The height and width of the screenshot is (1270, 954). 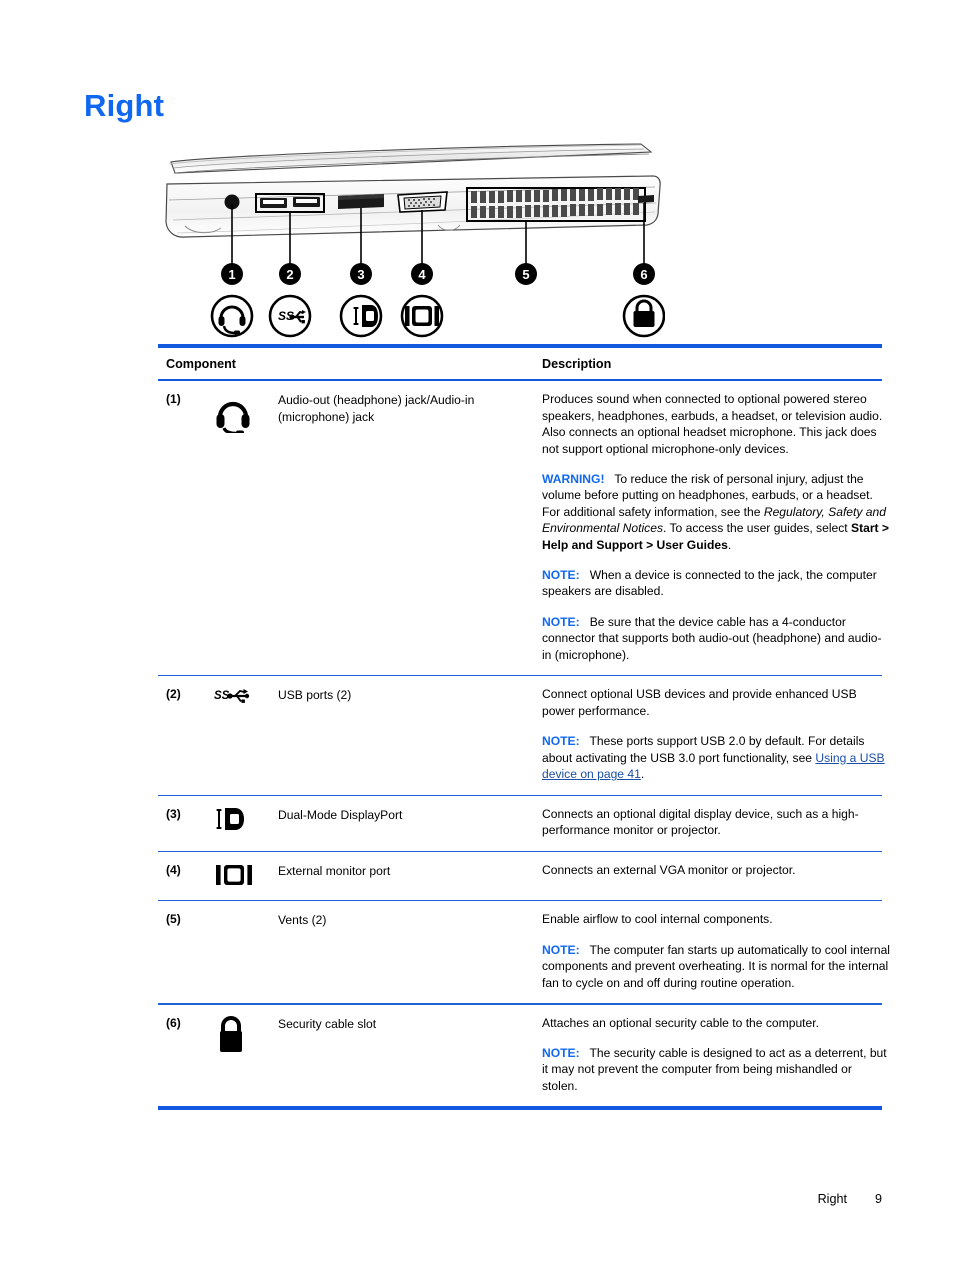 What do you see at coordinates (577, 364) in the screenshot?
I see `column-header-description: Description` at bounding box center [577, 364].